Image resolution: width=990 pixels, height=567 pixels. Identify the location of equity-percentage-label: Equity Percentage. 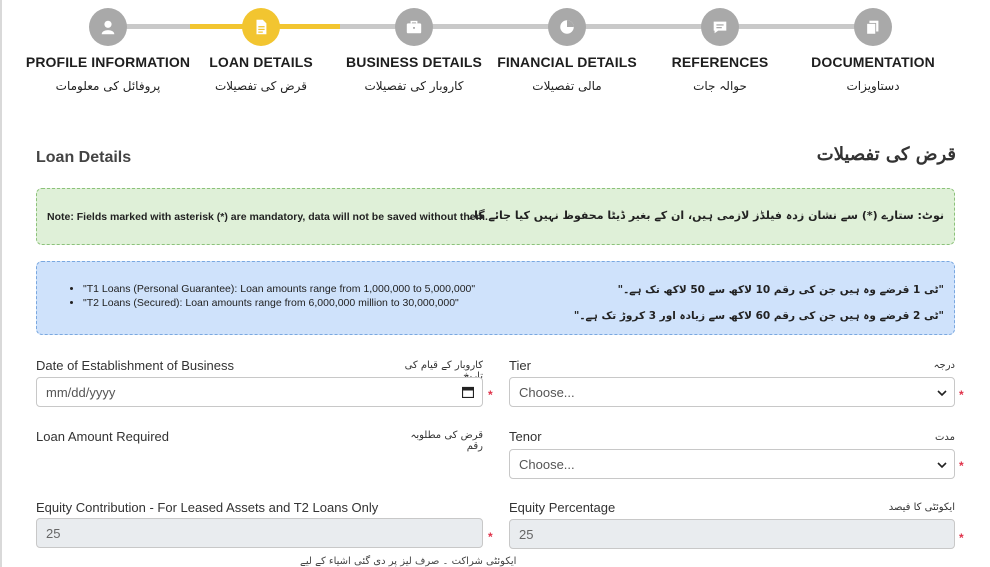
(562, 507).